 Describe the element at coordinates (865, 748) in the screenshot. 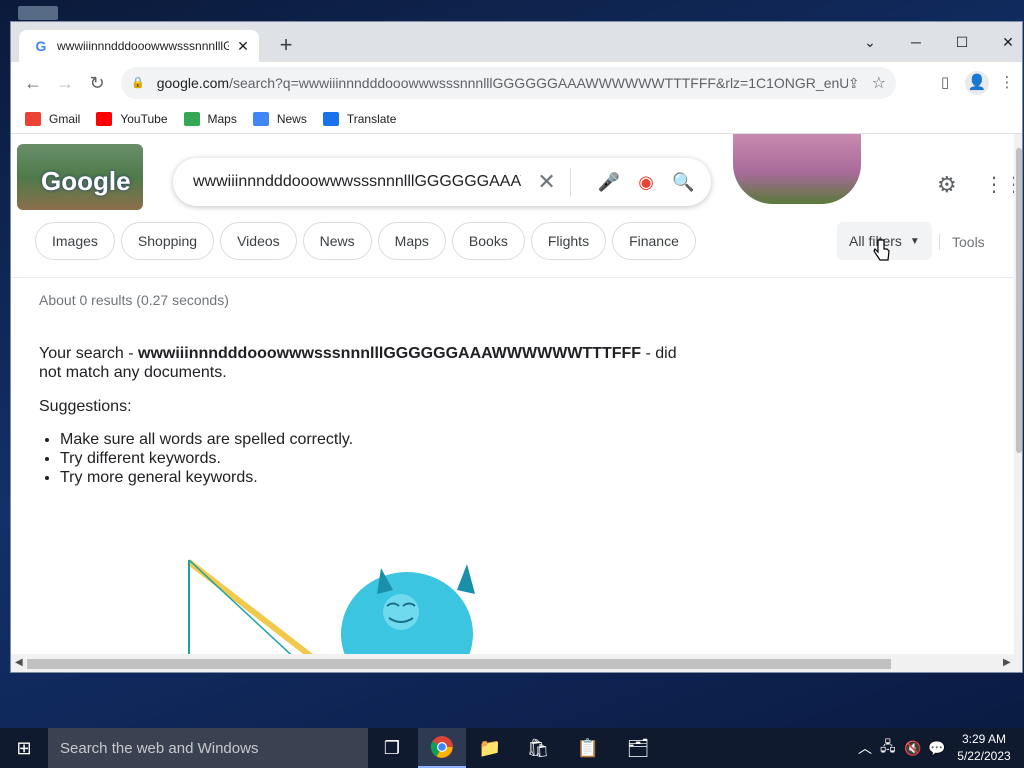

I see `show-hidden-icons: ︿` at that location.